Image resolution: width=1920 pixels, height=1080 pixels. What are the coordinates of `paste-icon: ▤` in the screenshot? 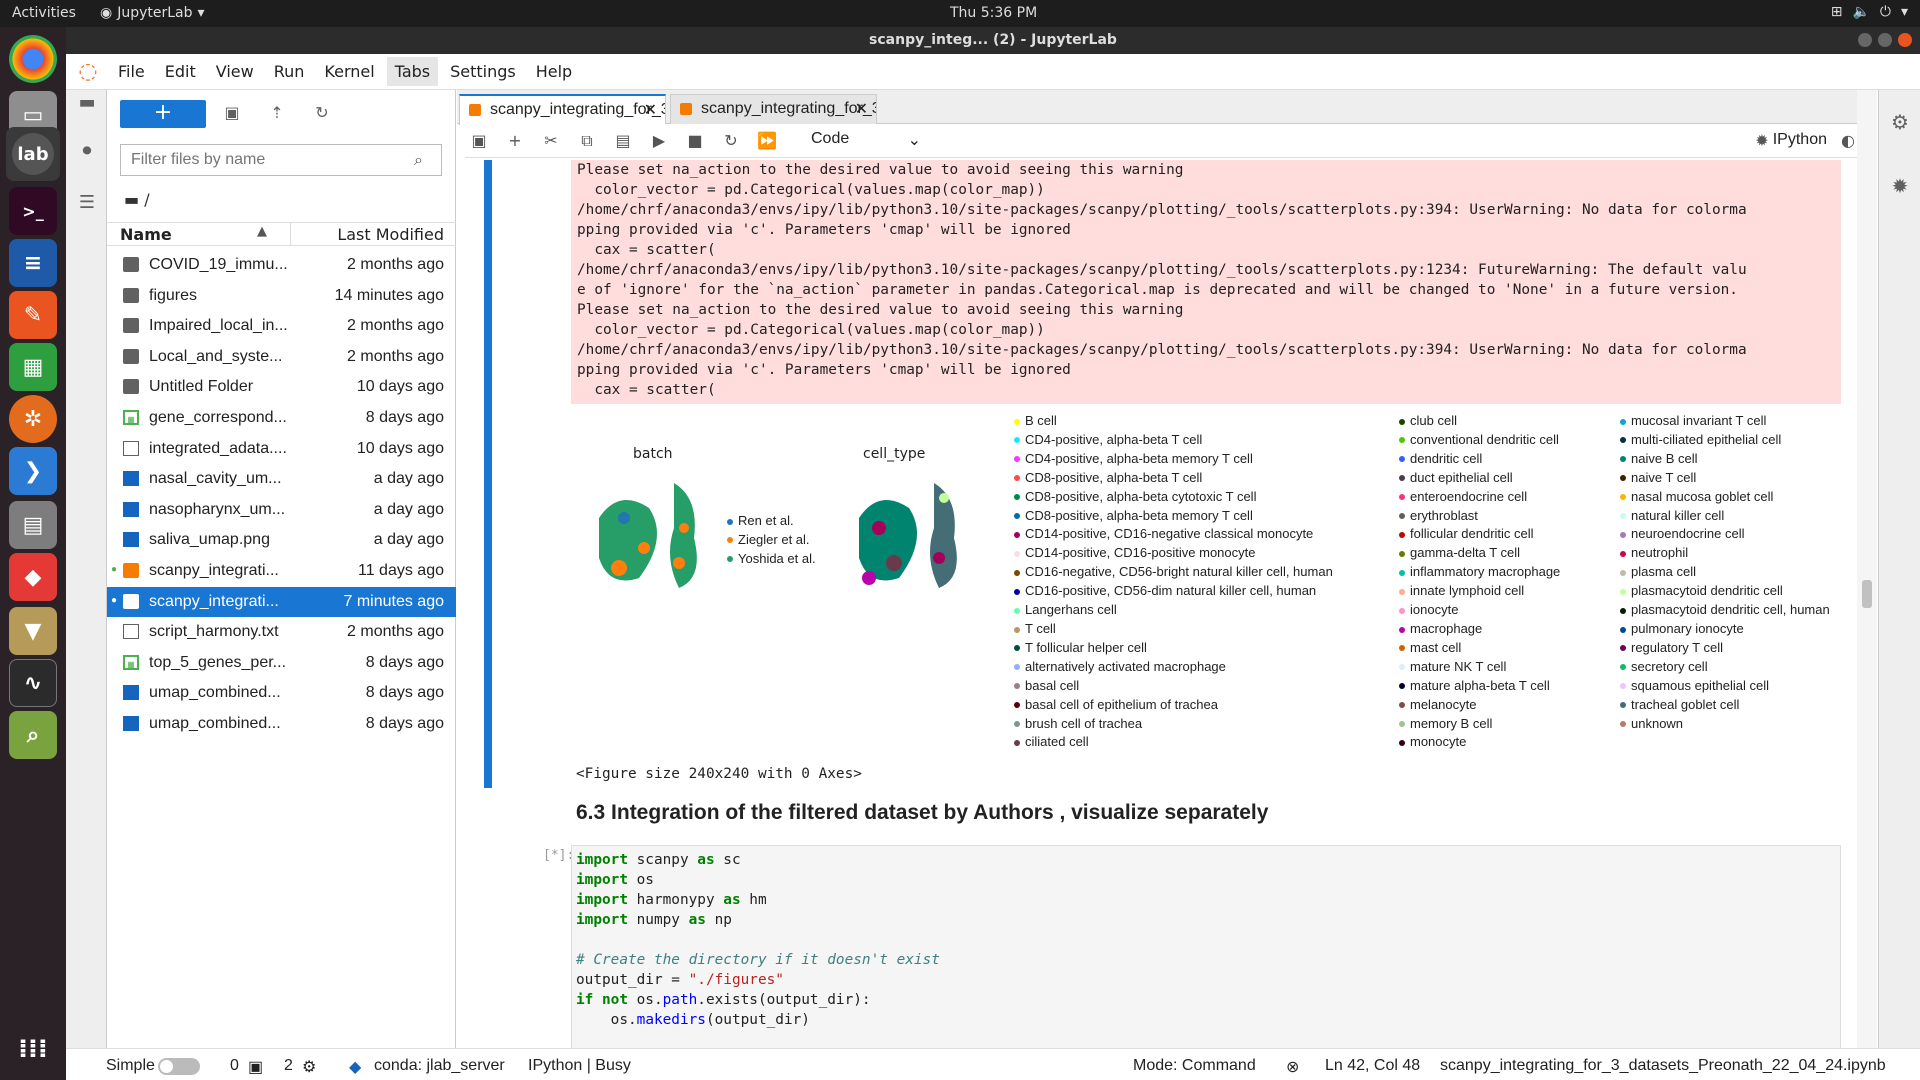 It's located at (623, 142).